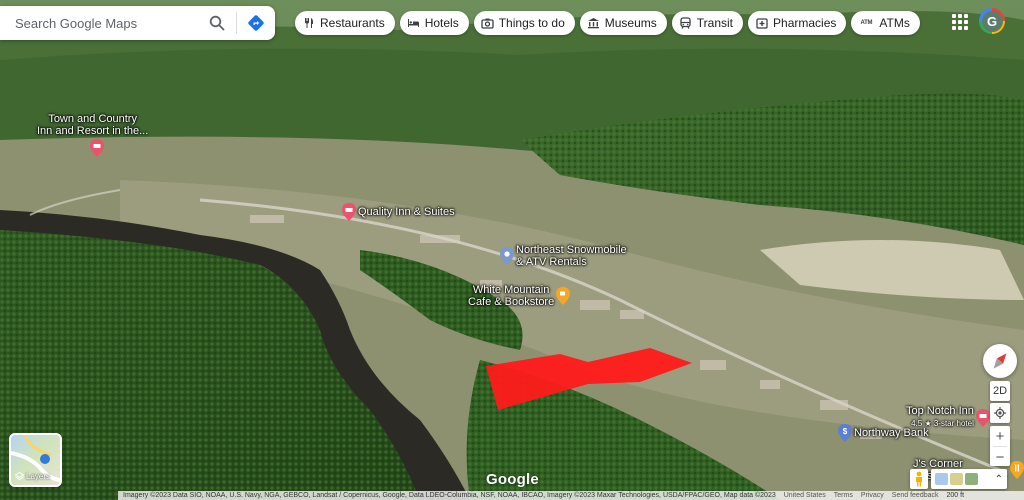 The image size is (1024, 500). I want to click on chip-transit: Transit, so click(707, 23).